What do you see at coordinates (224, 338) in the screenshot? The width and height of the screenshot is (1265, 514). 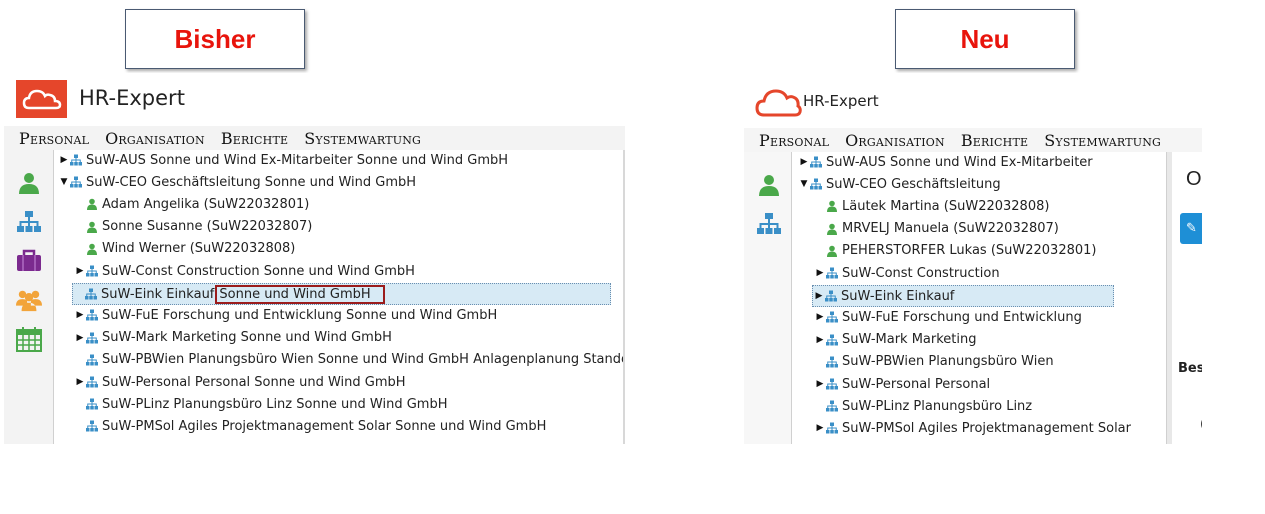 I see `tree-row: ▶ SuW-Mark Marketing Sonne und Wind GmbH` at bounding box center [224, 338].